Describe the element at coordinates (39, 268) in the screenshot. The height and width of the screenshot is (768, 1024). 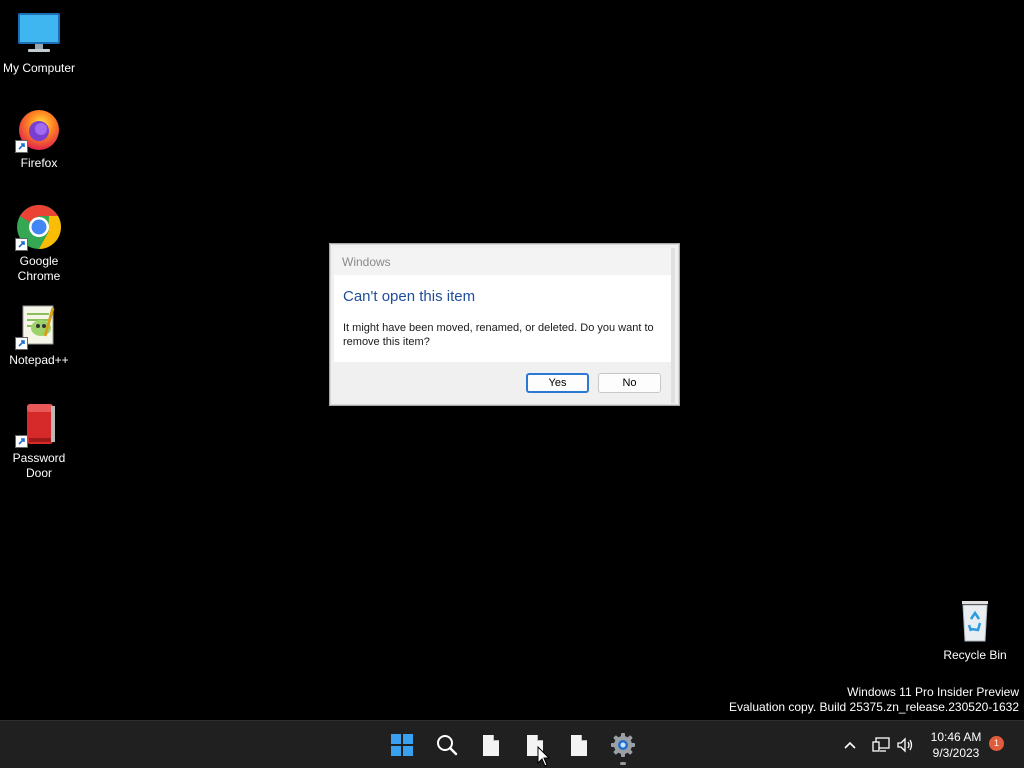
I see `desktop-icon-label: Google Chrome` at that location.